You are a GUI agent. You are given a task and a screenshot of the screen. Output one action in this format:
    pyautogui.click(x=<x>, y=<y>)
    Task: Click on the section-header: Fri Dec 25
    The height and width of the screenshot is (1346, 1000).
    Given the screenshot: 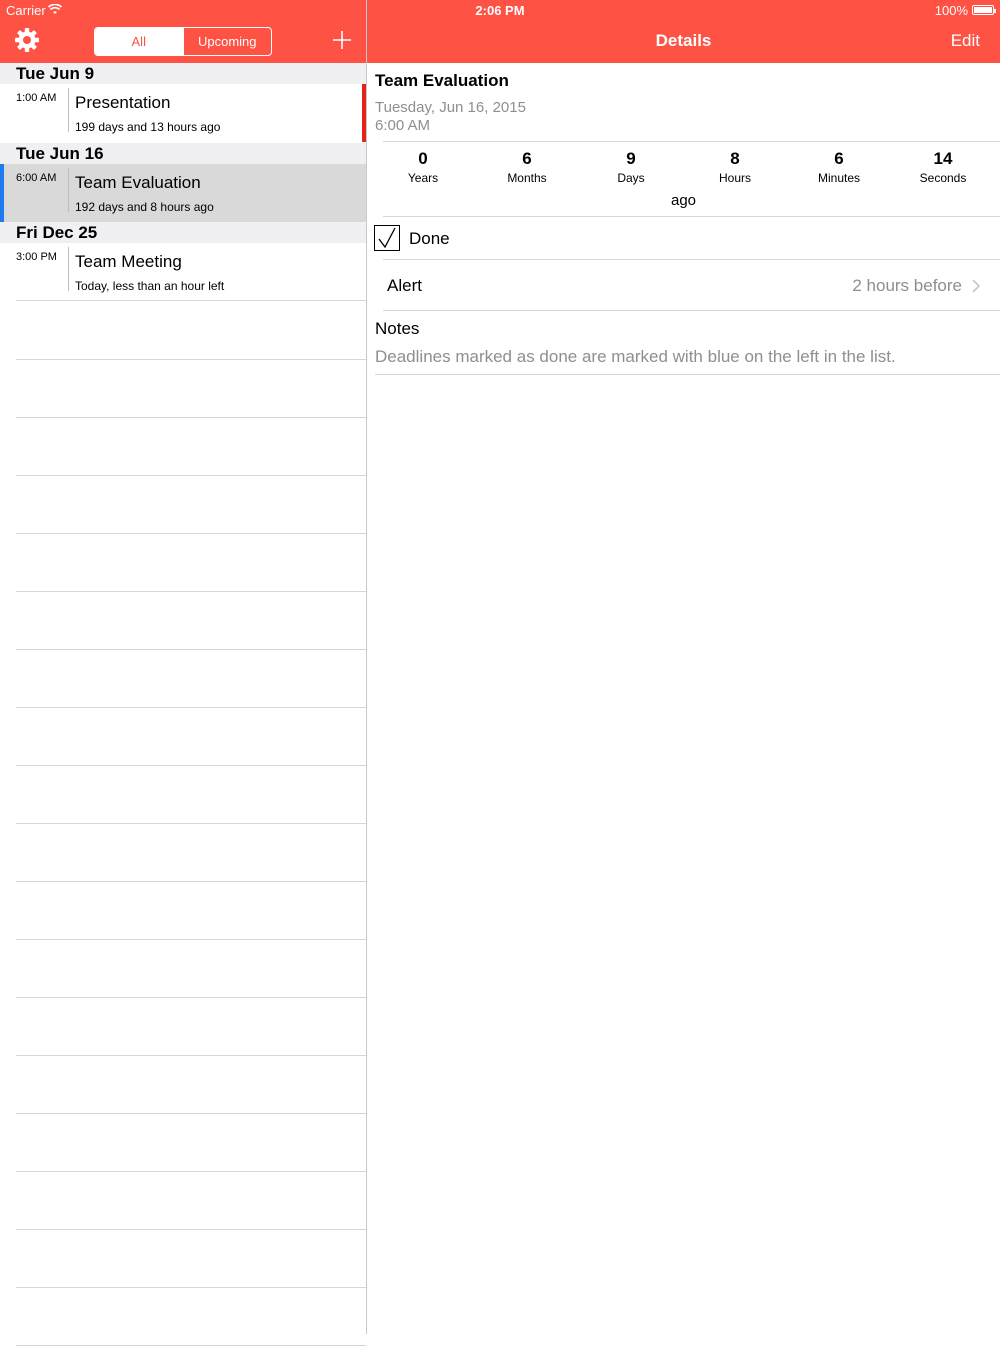 What is the action you would take?
    pyautogui.click(x=183, y=232)
    